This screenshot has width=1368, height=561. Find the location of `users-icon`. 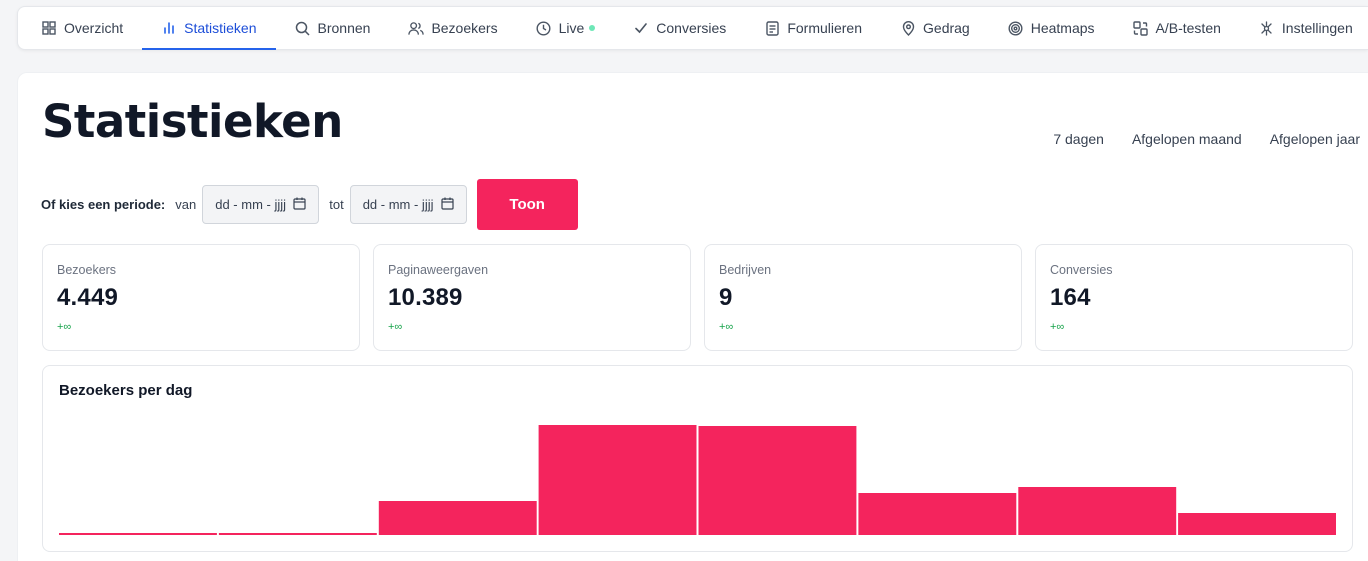

users-icon is located at coordinates (416, 28).